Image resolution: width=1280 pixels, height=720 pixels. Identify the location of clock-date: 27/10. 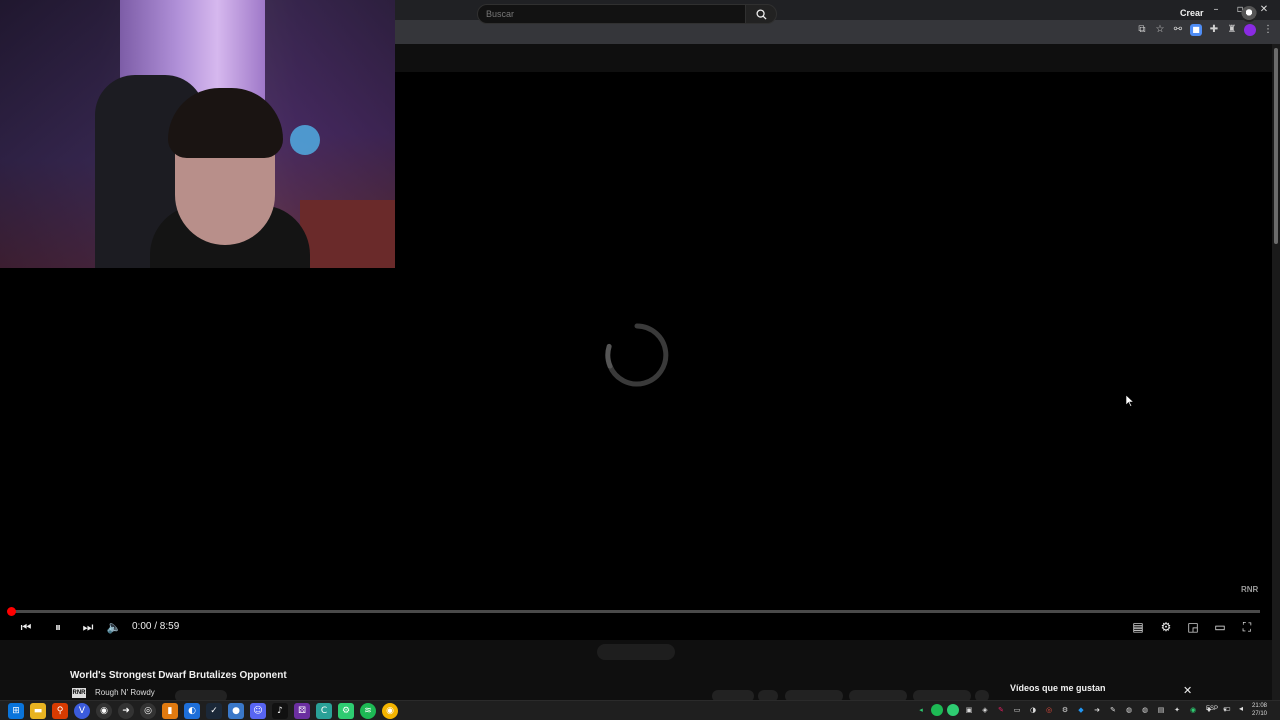
(1260, 714).